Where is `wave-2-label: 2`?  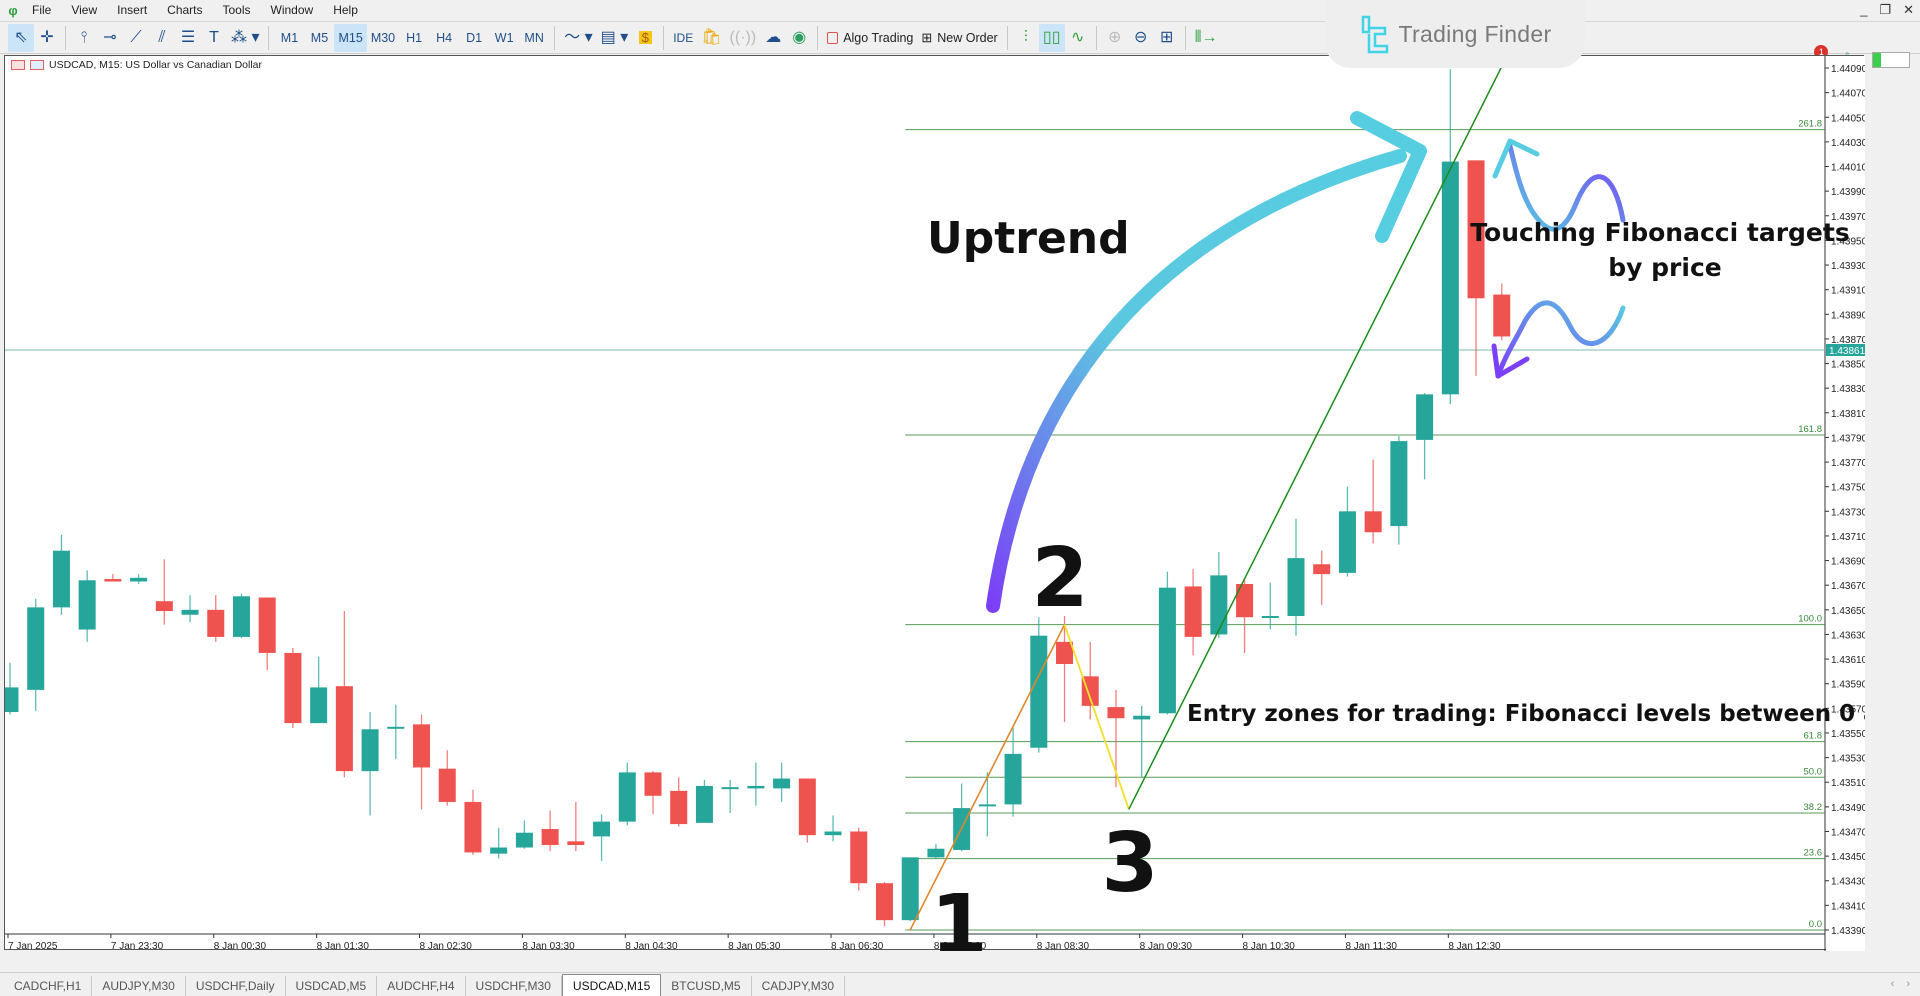
wave-2-label: 2 is located at coordinates (1059, 578).